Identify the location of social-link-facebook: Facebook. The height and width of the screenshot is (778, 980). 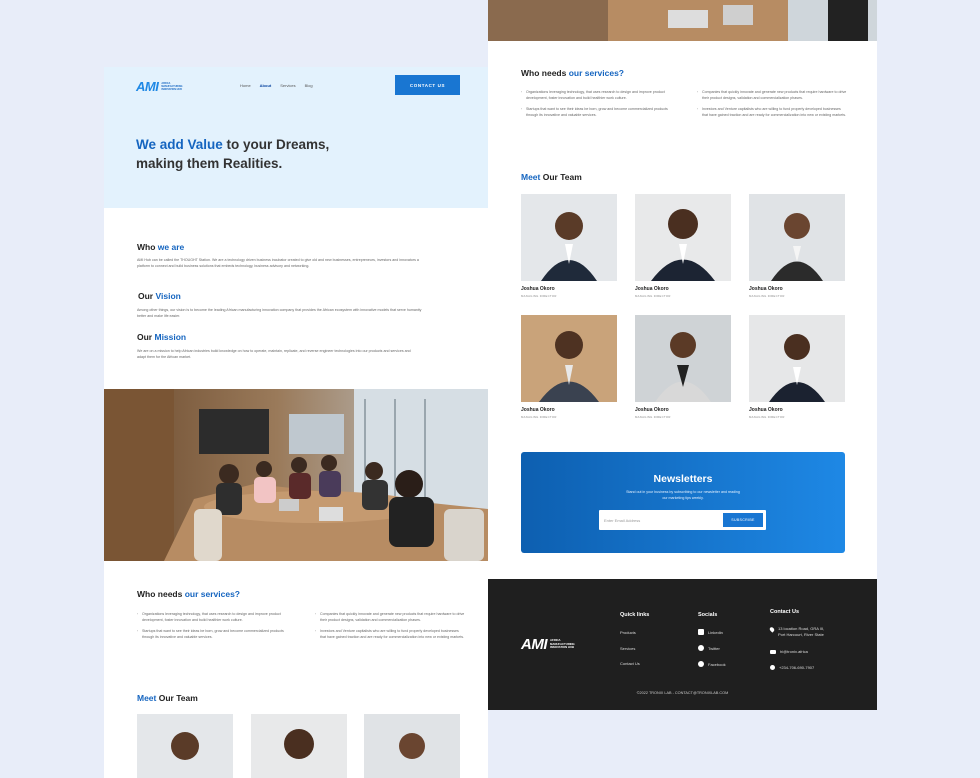
(712, 664).